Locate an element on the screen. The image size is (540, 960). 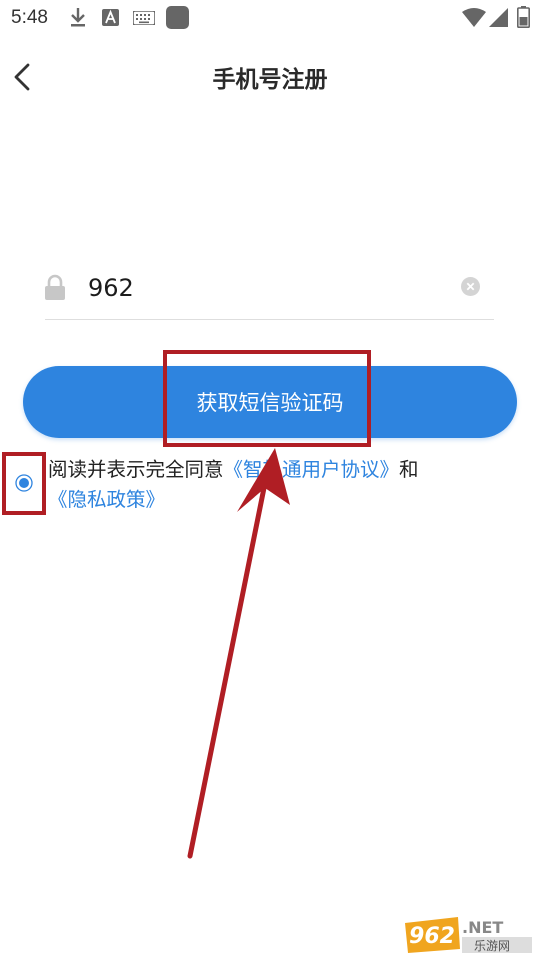
agreement-text: 阅读并表示完全同意《智轨通用户协议》和《隐私政策》 is located at coordinates (291, 485).